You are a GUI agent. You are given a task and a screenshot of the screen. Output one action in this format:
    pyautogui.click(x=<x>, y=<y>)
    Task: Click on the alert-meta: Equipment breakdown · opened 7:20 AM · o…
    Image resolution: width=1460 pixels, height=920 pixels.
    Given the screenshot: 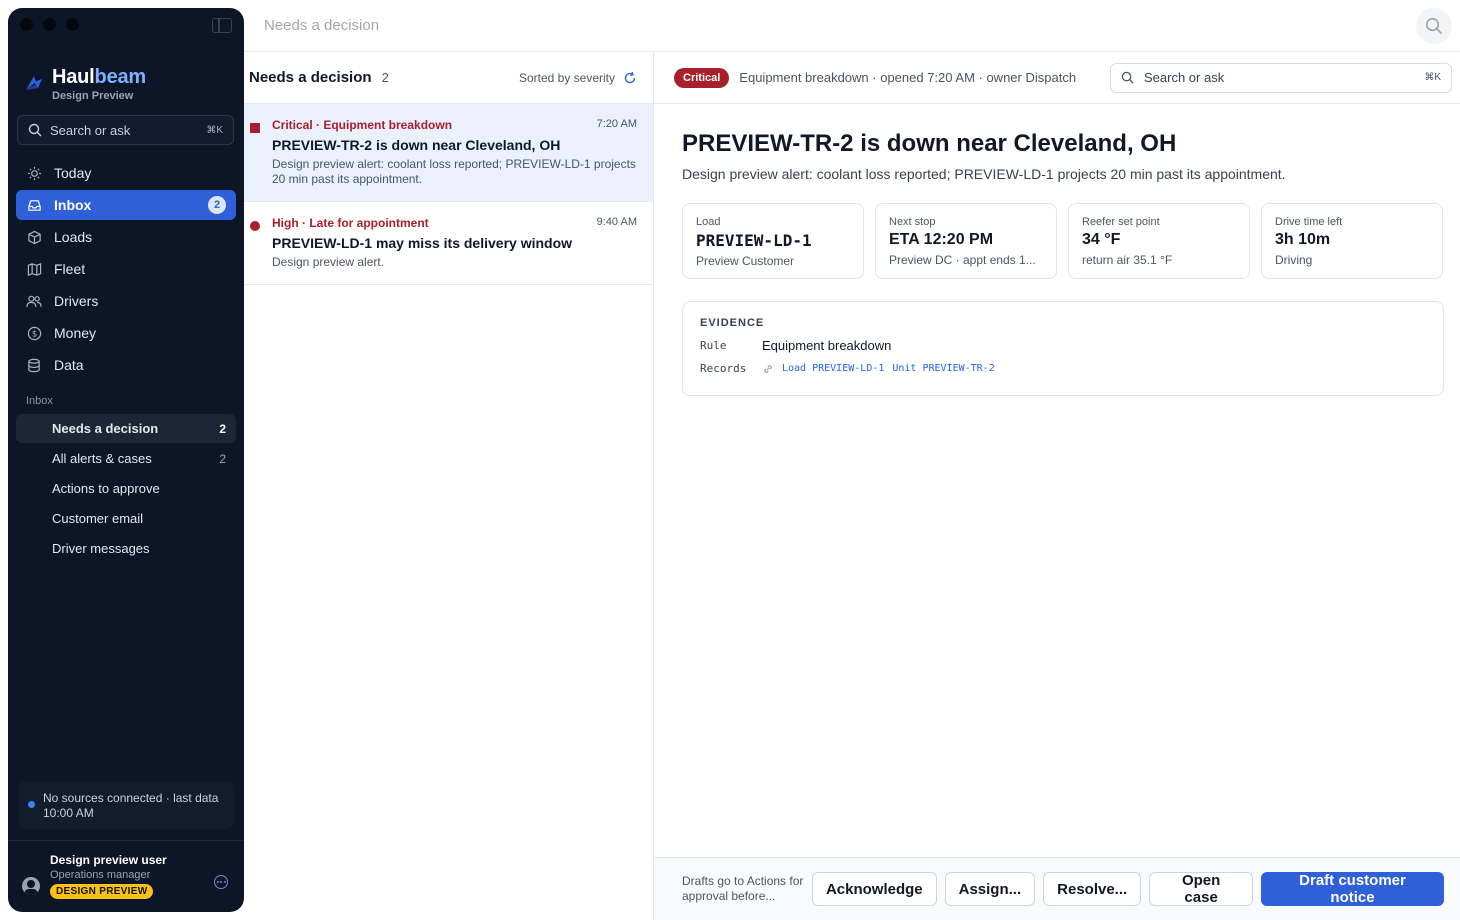 What is the action you would take?
    pyautogui.click(x=908, y=77)
    